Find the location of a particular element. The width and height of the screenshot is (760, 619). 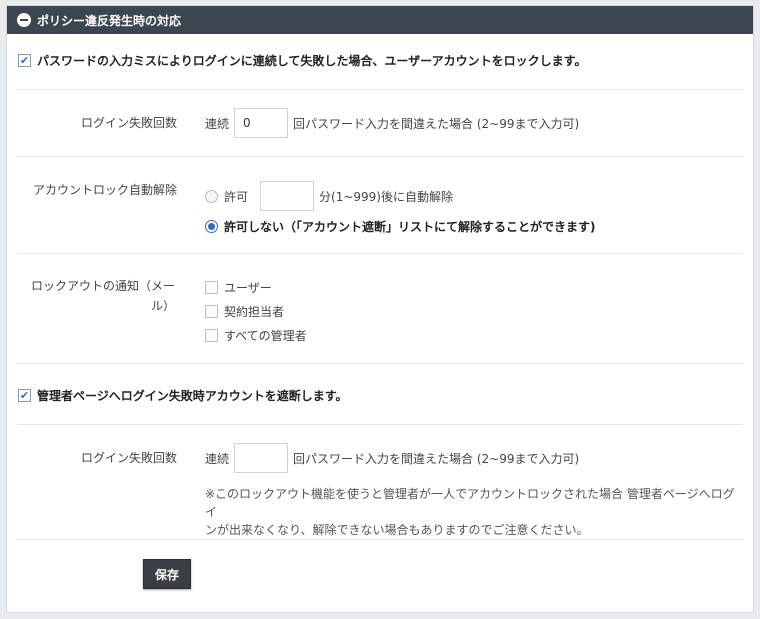

admin-login-failures-field: 連続 回パスワード入力を間違えた場合 (2~99まで入力可) is located at coordinates (392, 458).